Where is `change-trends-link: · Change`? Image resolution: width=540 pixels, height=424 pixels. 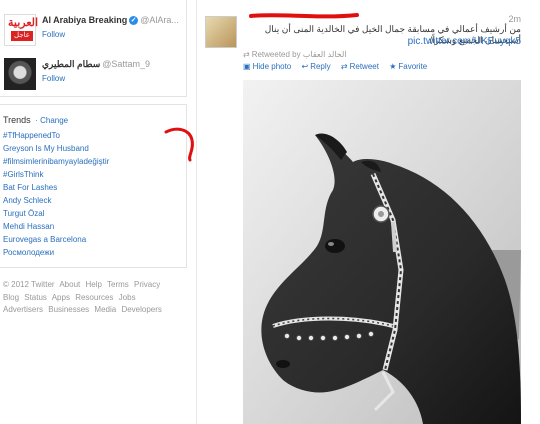 change-trends-link: · Change is located at coordinates (51, 120).